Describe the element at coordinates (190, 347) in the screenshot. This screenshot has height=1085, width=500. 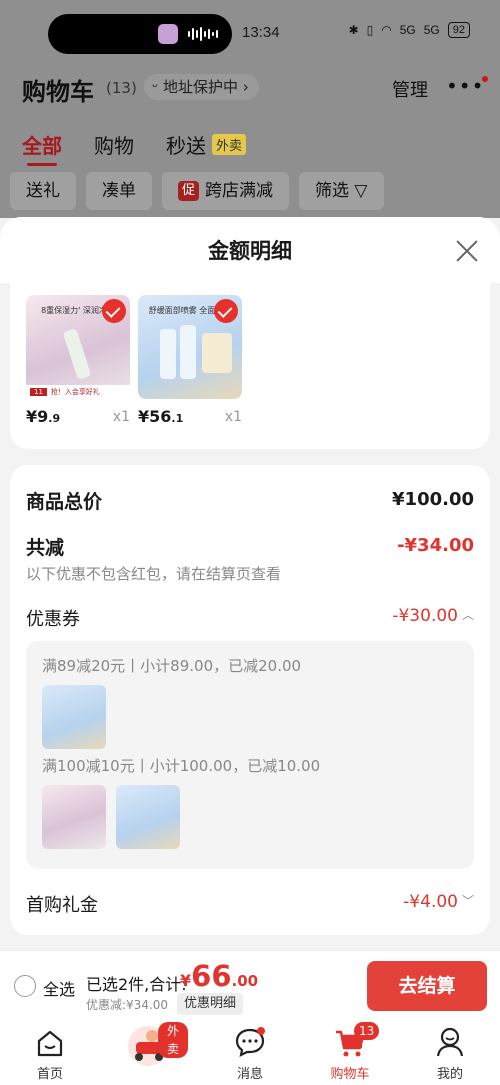
I see `product-image-spray: 舒缓面部喷雾 全面提亮` at that location.